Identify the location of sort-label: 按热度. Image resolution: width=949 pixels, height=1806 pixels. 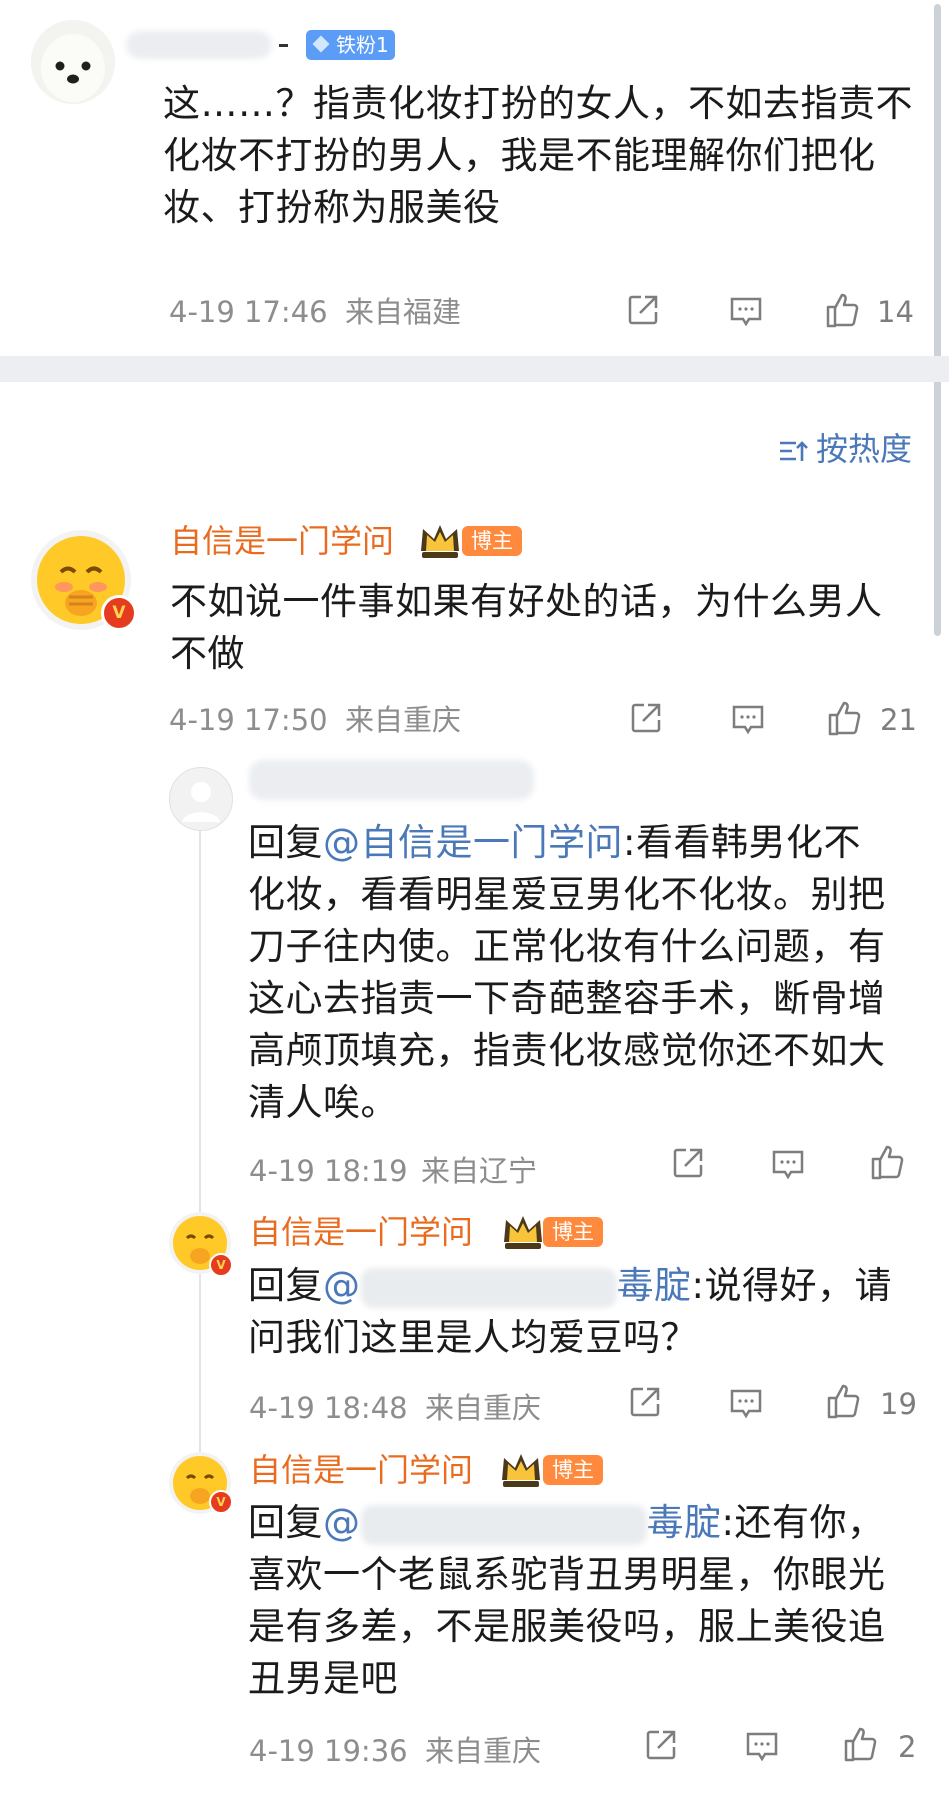
(864, 449).